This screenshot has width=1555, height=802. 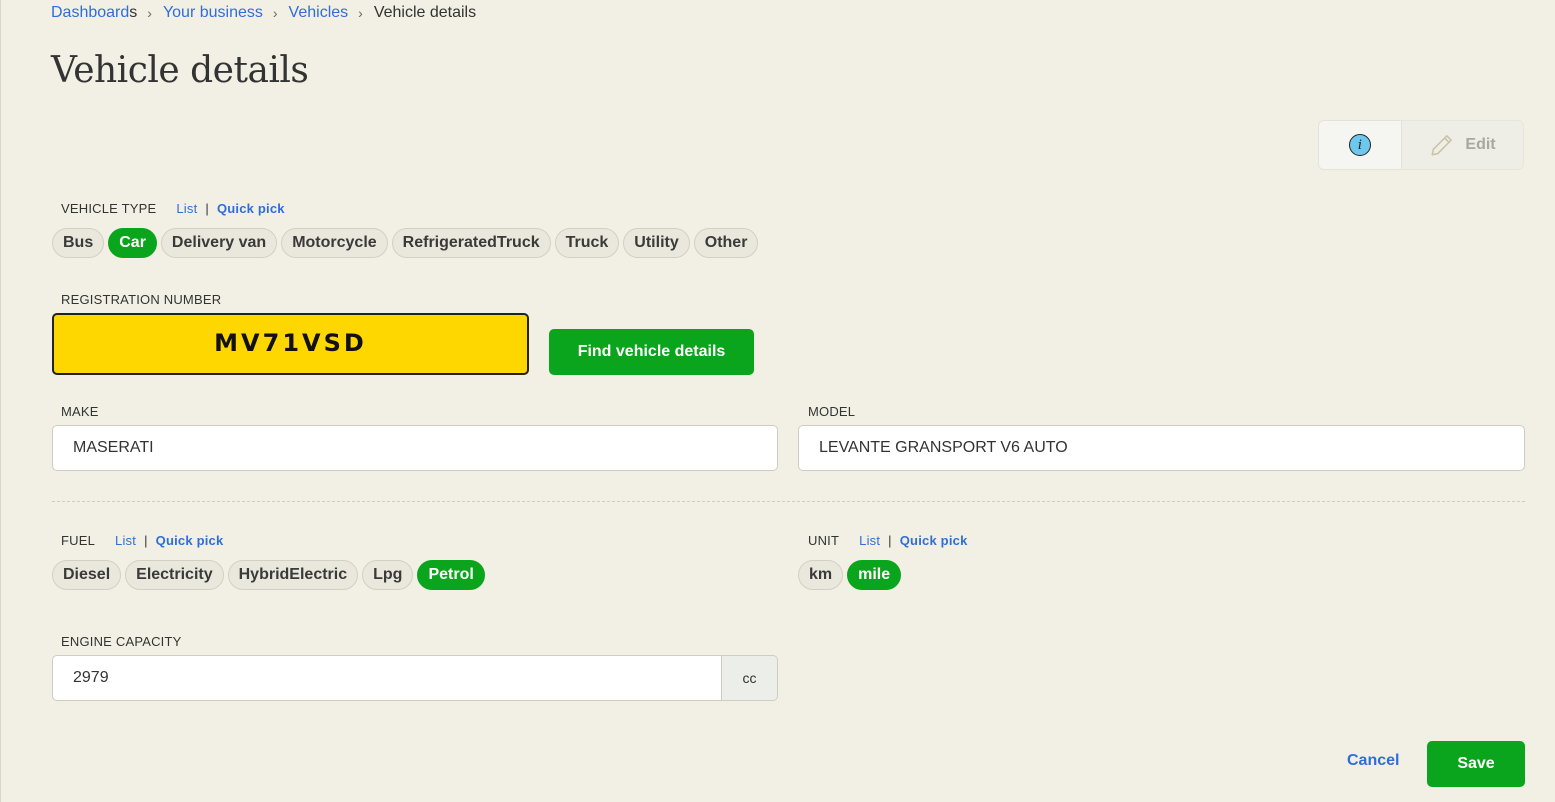 What do you see at coordinates (78, 540) in the screenshot?
I see `fuel-label: FUEL` at bounding box center [78, 540].